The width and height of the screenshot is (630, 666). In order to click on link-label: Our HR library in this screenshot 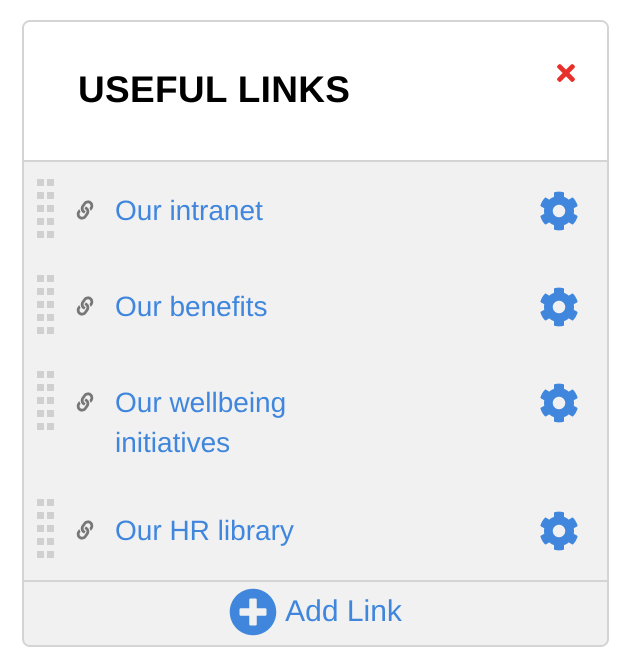, I will do `click(235, 531)`.